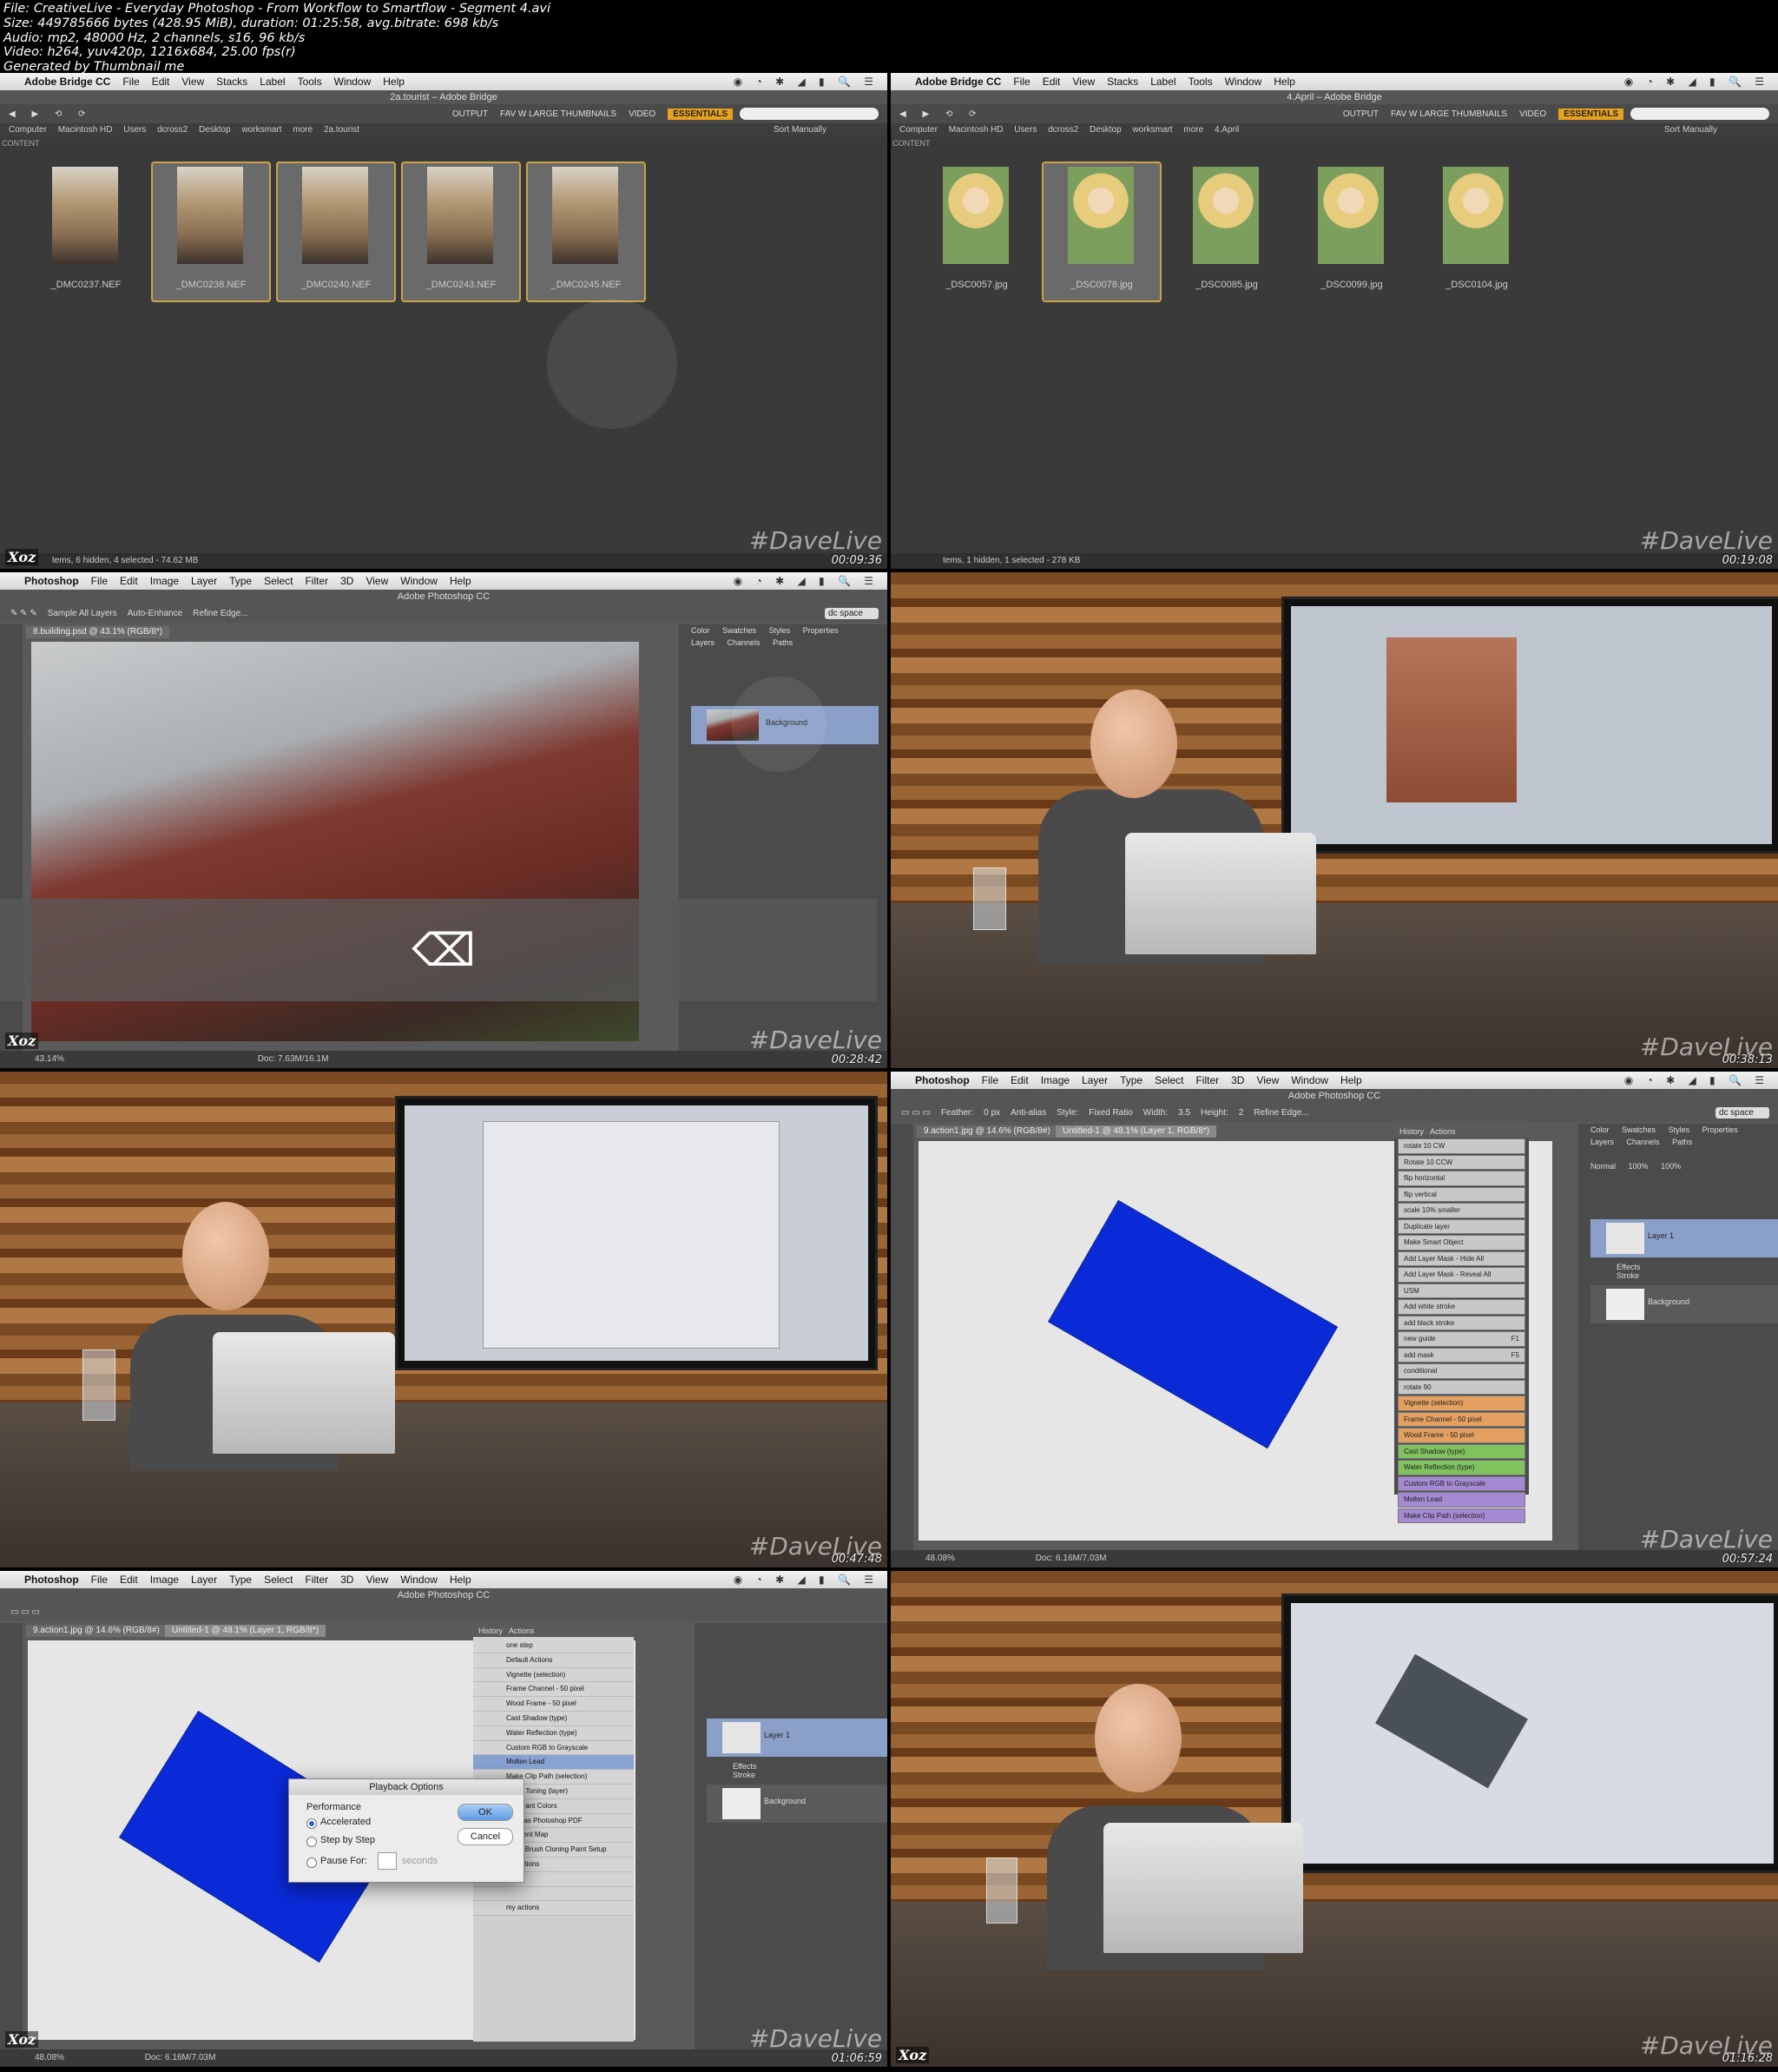 This screenshot has width=1778, height=2072. Describe the element at coordinates (82, 614) in the screenshot. I see `sample-all-layers-checkbox: Sample All Layers` at that location.